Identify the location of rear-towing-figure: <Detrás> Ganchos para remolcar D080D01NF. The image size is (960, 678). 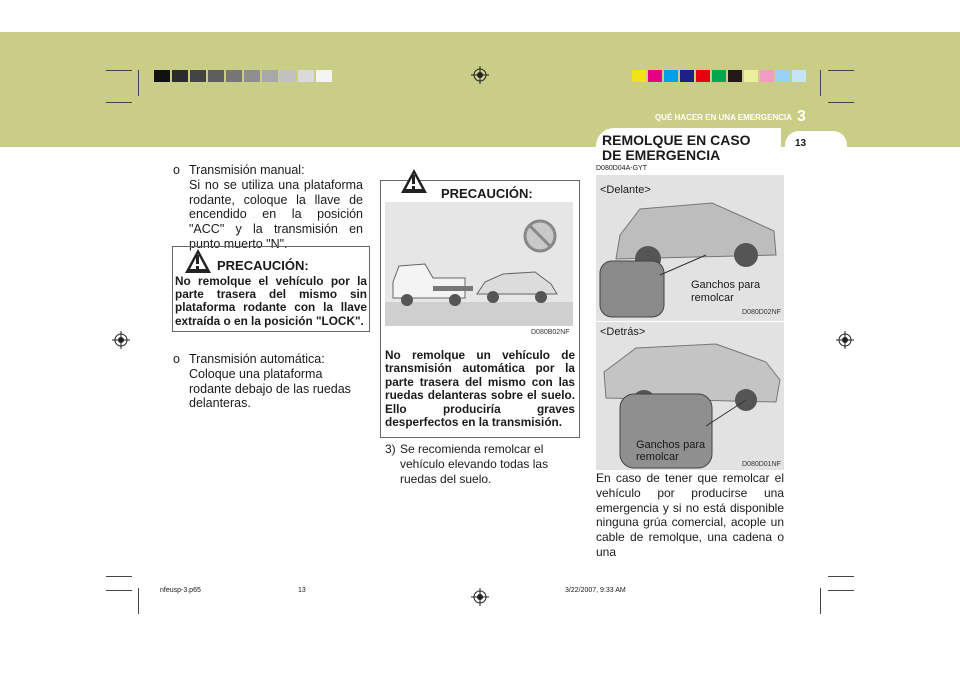
(690, 396).